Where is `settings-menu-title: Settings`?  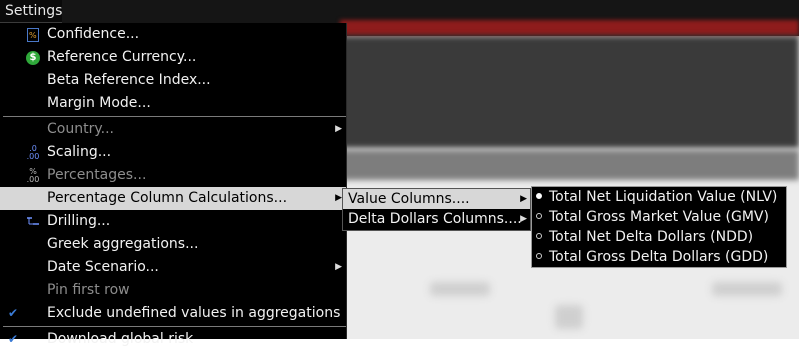 settings-menu-title: Settings is located at coordinates (31, 11).